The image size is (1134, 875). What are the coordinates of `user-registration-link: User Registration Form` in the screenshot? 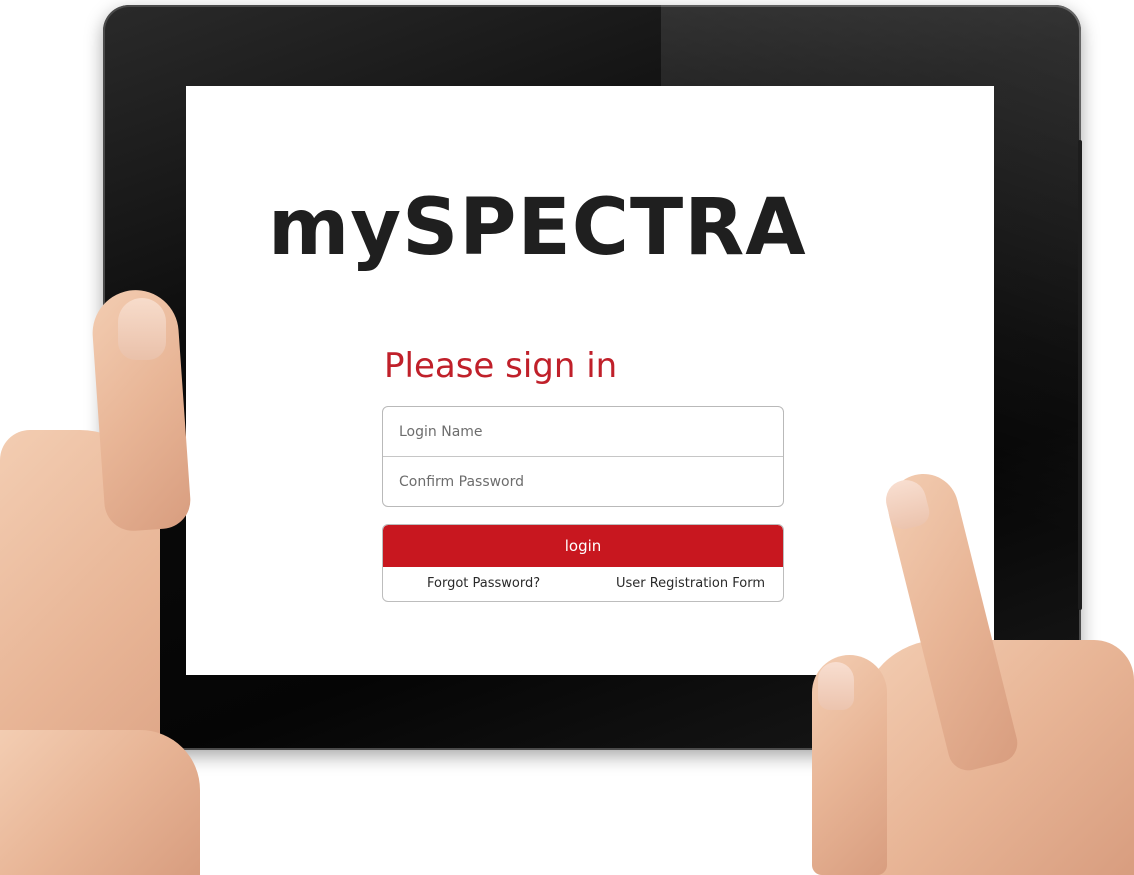 It's located at (690, 583).